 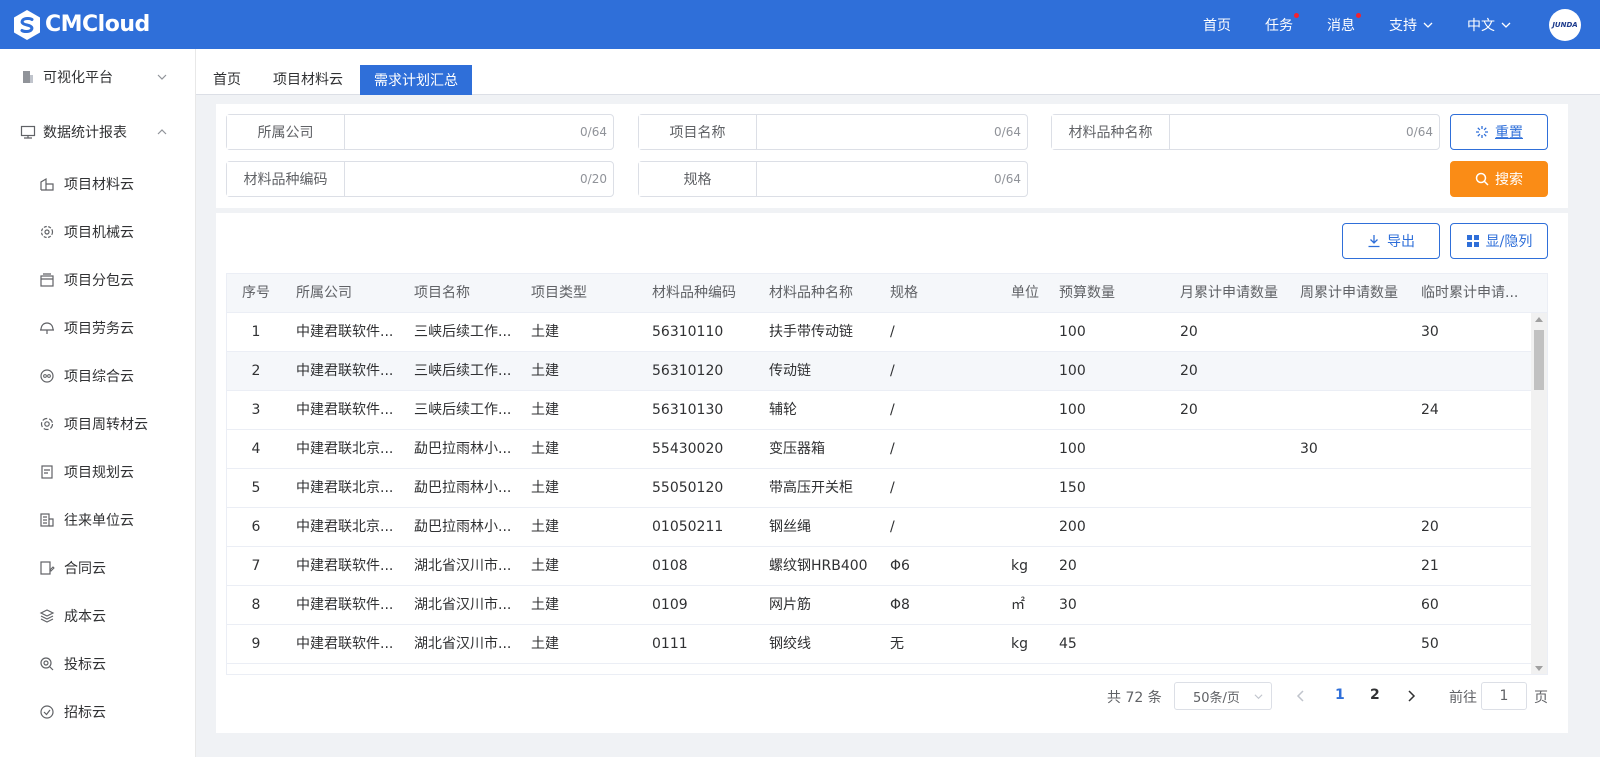 What do you see at coordinates (1539, 668) in the screenshot?
I see `scroll-down-icon` at bounding box center [1539, 668].